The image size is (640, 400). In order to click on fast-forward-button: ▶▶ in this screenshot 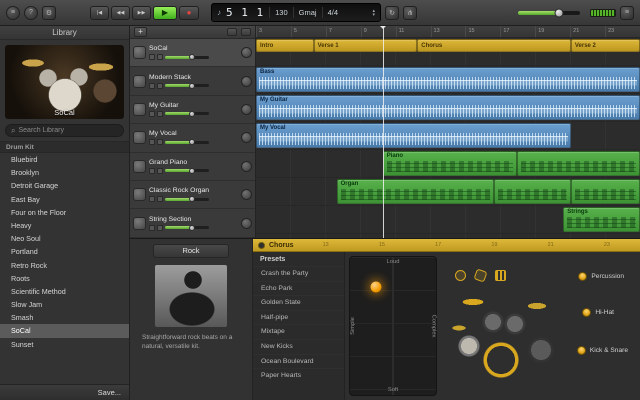, I will do `click(141, 12)`.